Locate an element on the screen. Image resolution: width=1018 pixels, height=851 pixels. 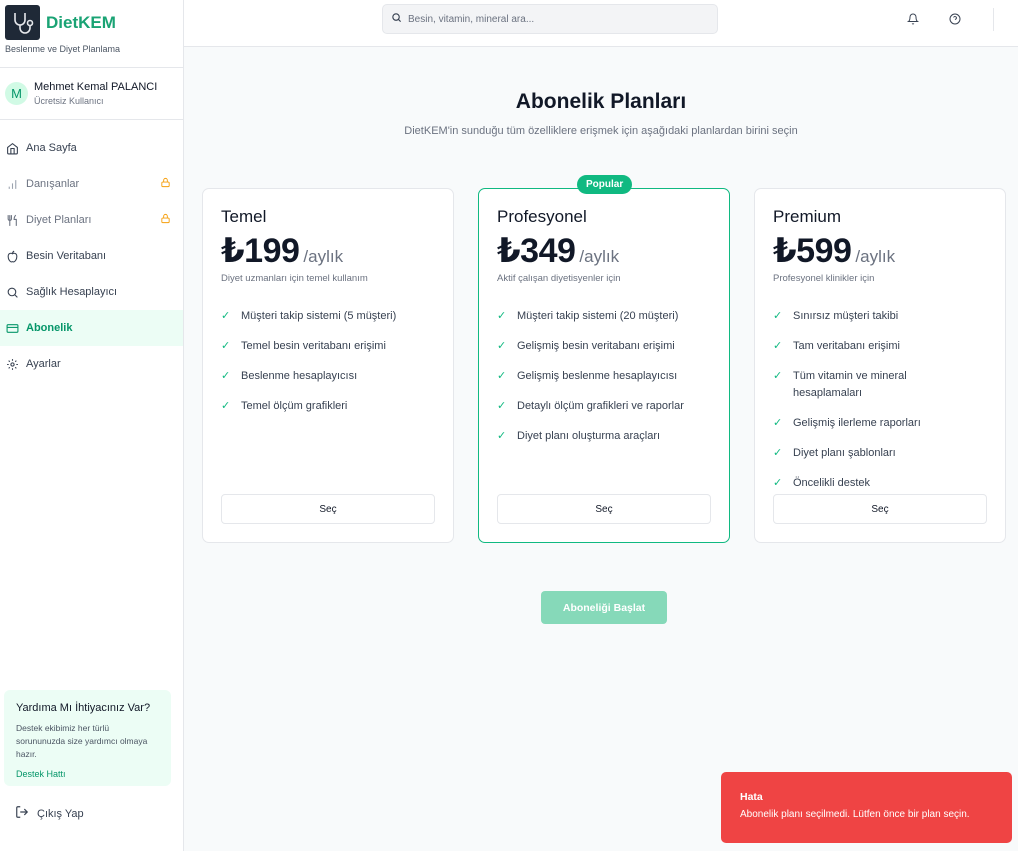
credit-card-icon is located at coordinates (12, 328).